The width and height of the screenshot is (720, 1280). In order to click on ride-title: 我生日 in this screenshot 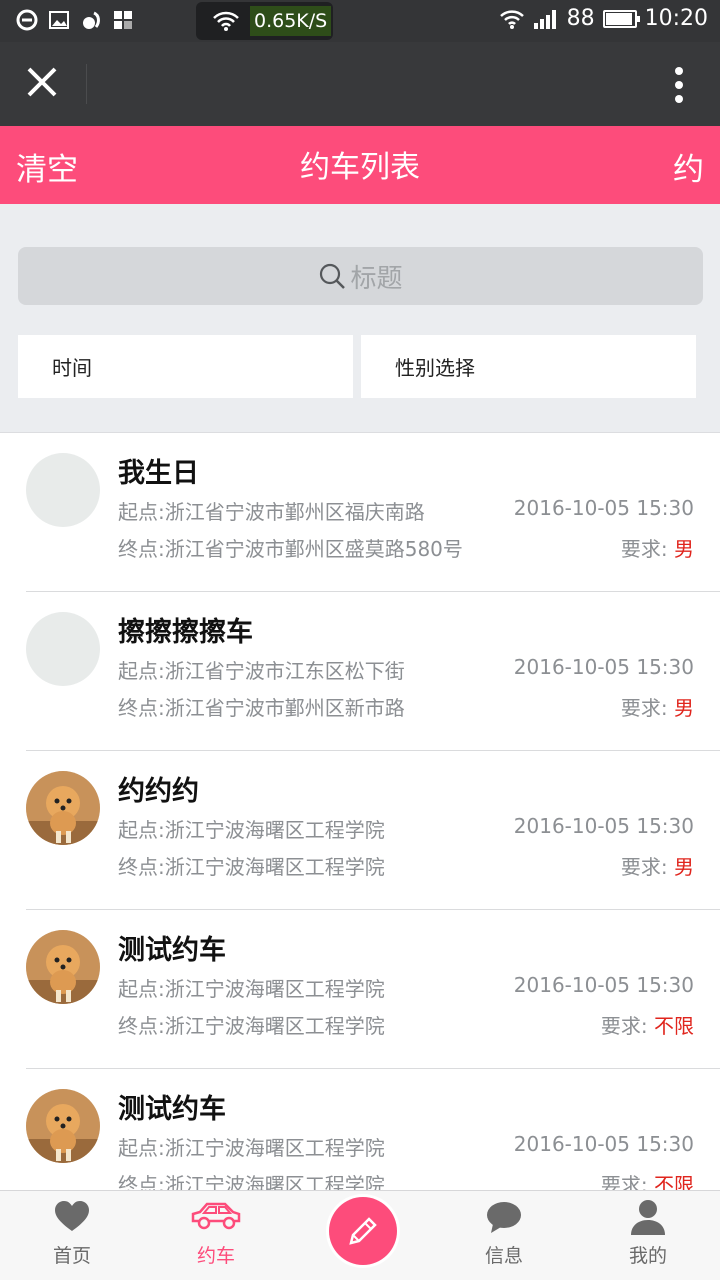, I will do `click(158, 473)`.